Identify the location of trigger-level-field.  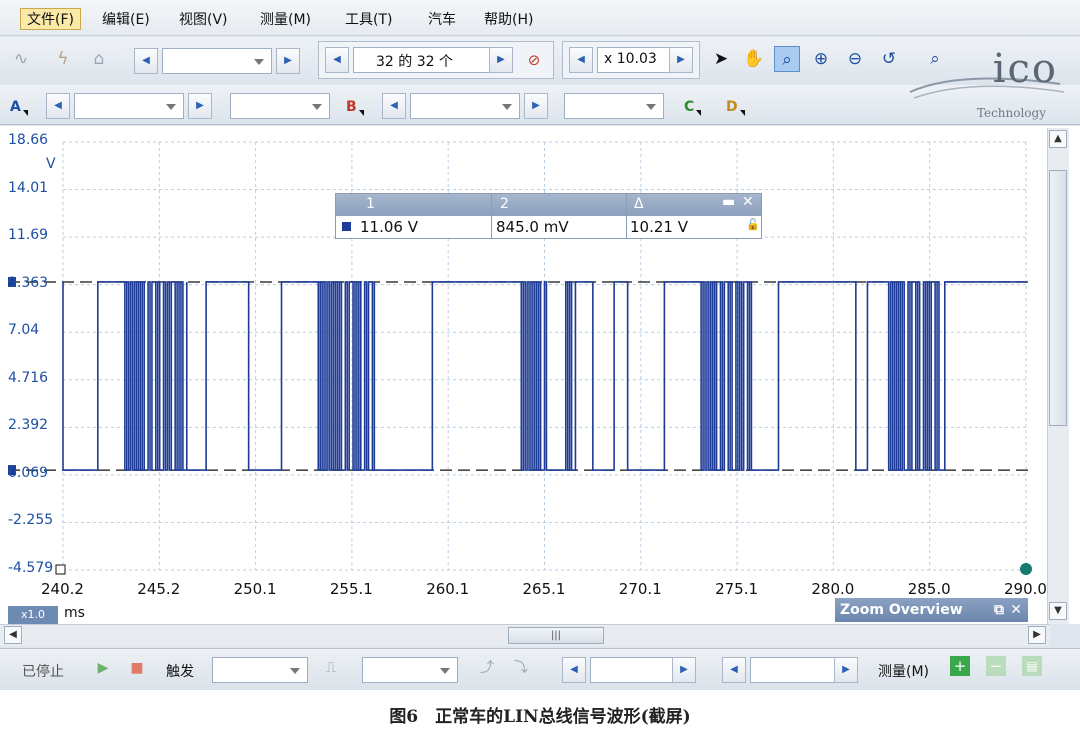
(633, 670).